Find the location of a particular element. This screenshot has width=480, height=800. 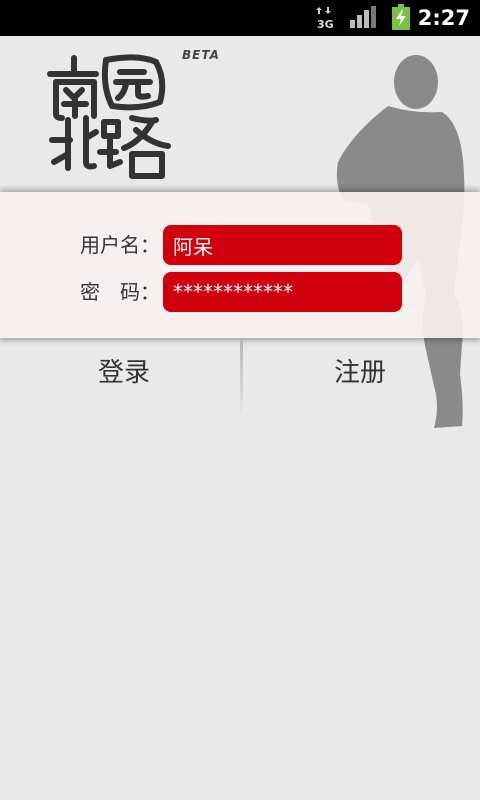

3g-data-icon: 3G is located at coordinates (325, 18).